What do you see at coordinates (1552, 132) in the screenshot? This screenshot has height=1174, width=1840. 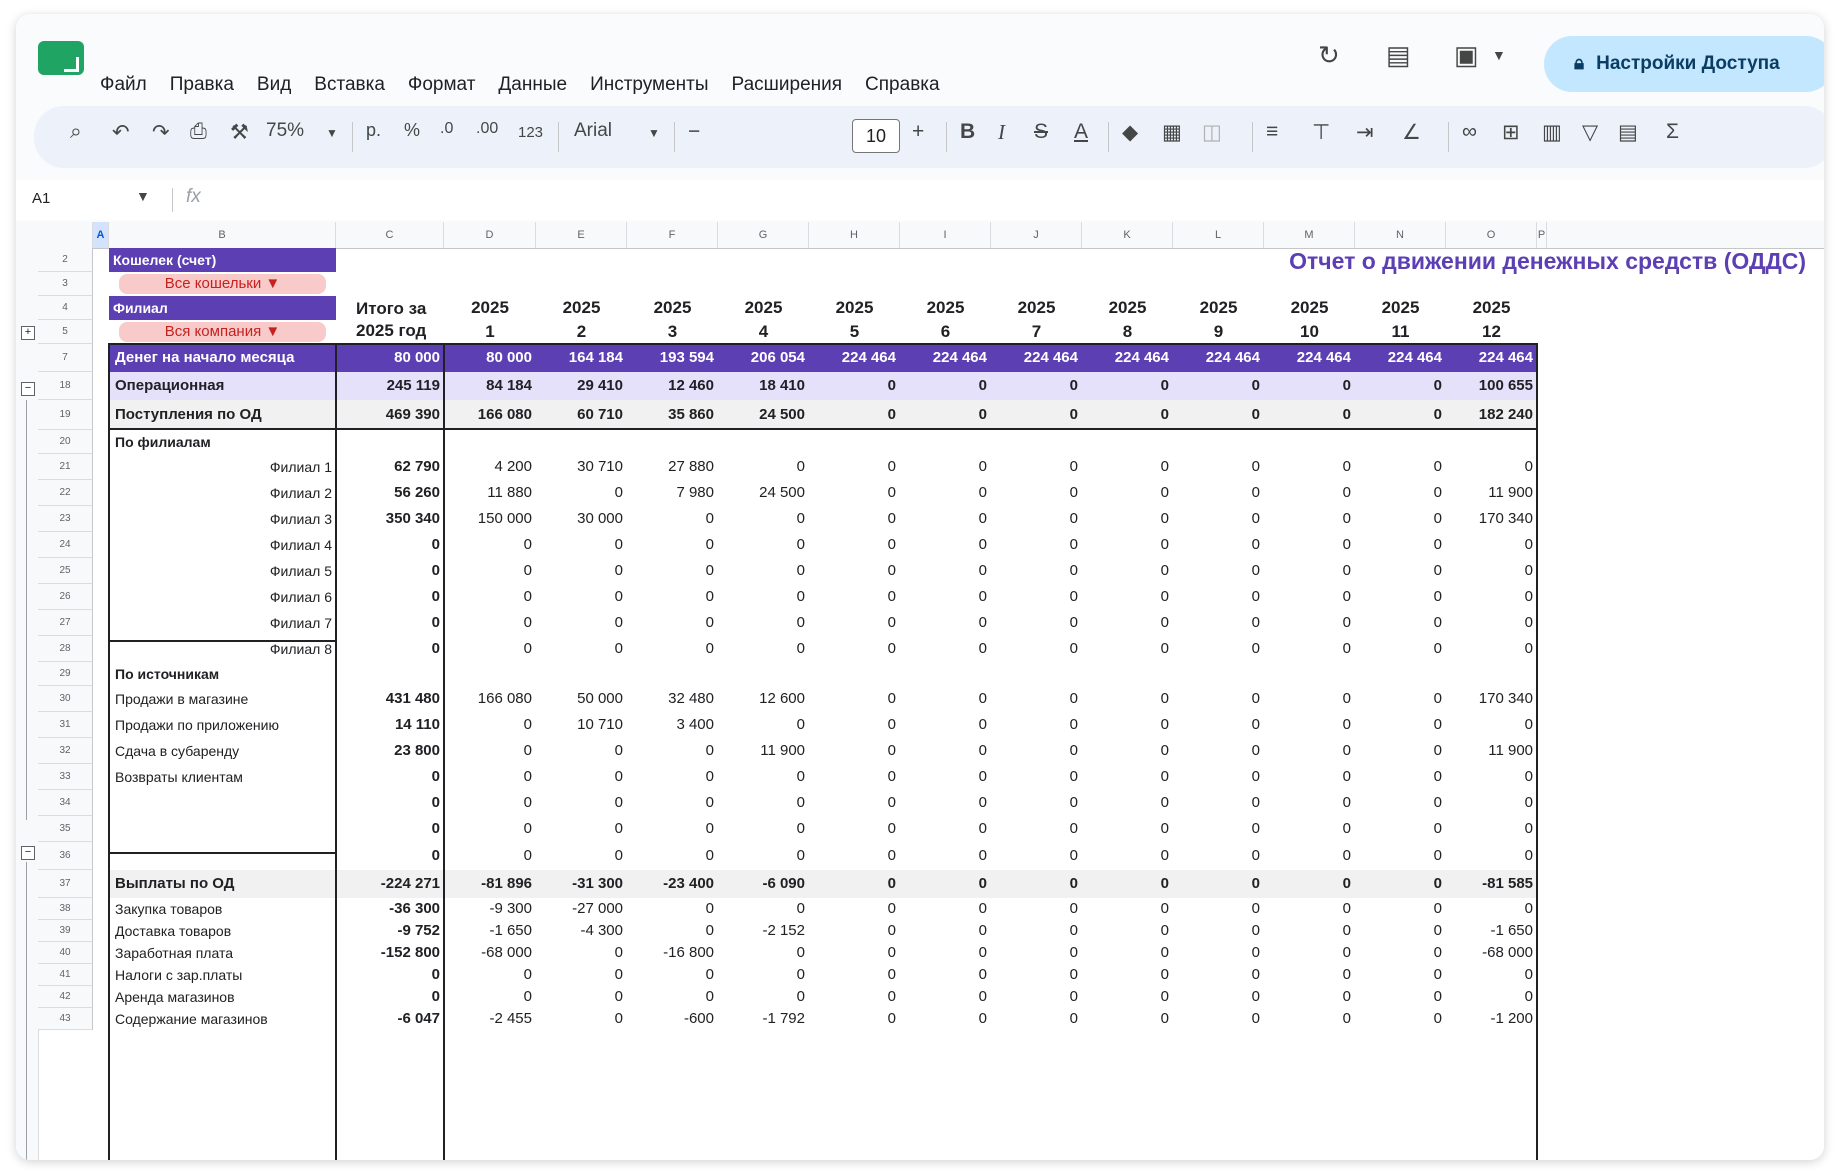 I see `insert-chart-icon: ▥` at bounding box center [1552, 132].